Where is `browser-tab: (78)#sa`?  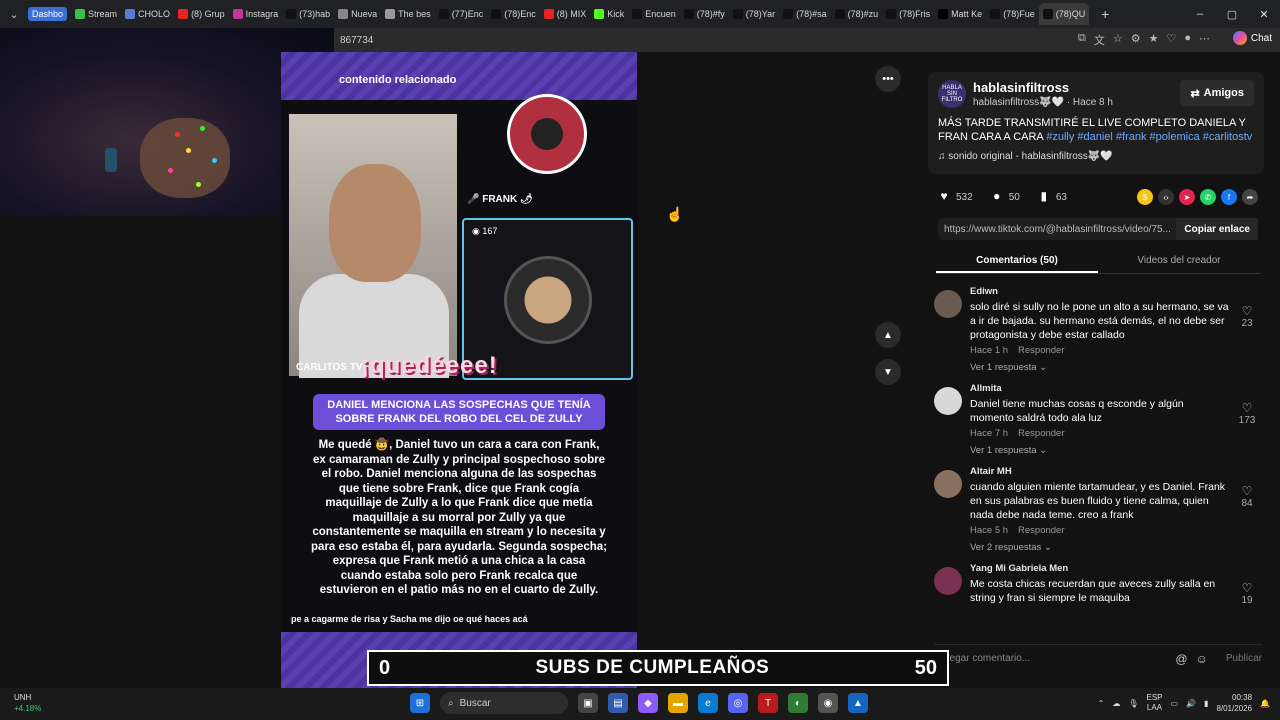 browser-tab: (78)#sa is located at coordinates (805, 14).